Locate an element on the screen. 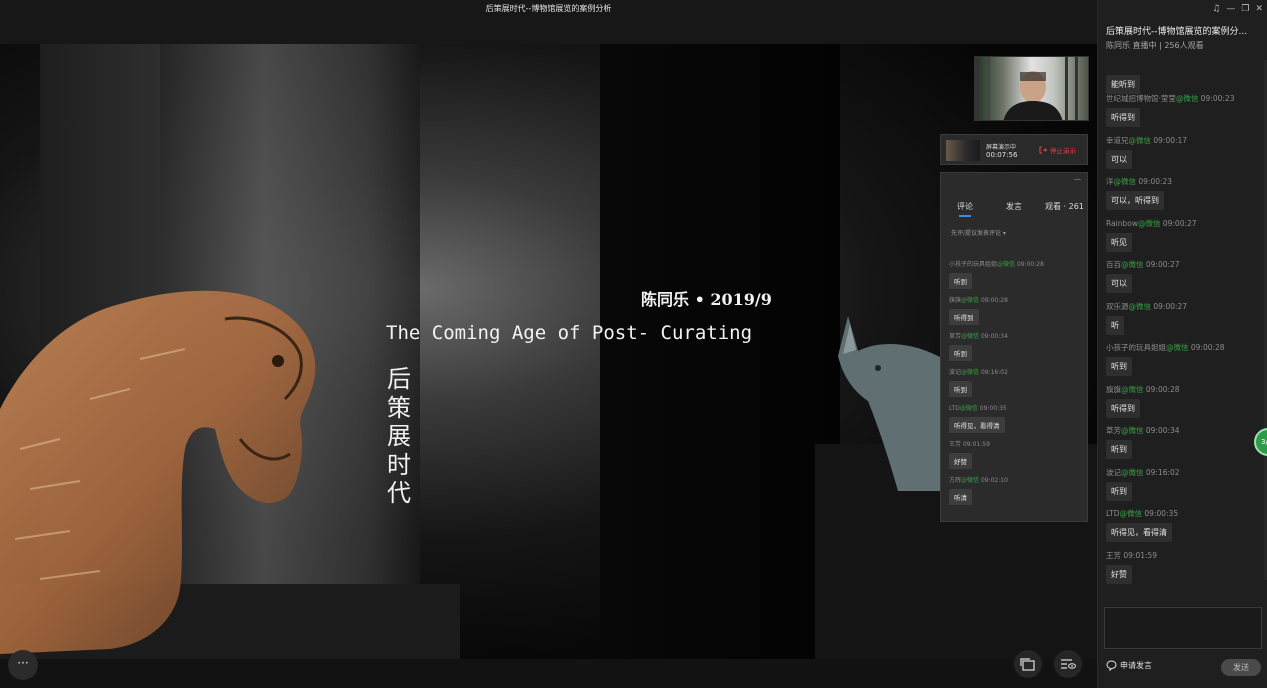 The height and width of the screenshot is (688, 1267). layout-toggle-button is located at coordinates (1068, 664).